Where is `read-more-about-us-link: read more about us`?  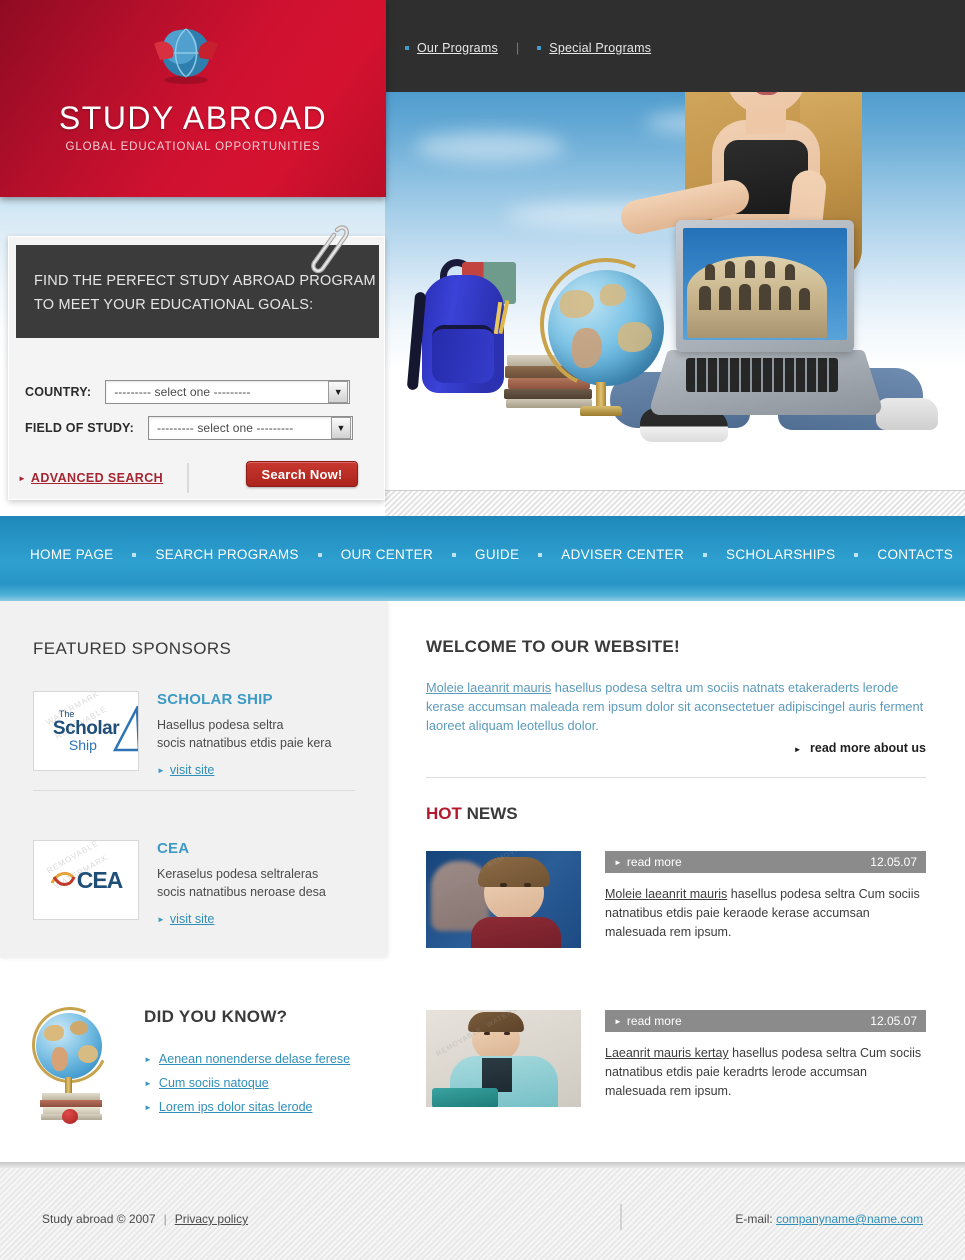
read-more-about-us-link: read more about us is located at coordinates (868, 748).